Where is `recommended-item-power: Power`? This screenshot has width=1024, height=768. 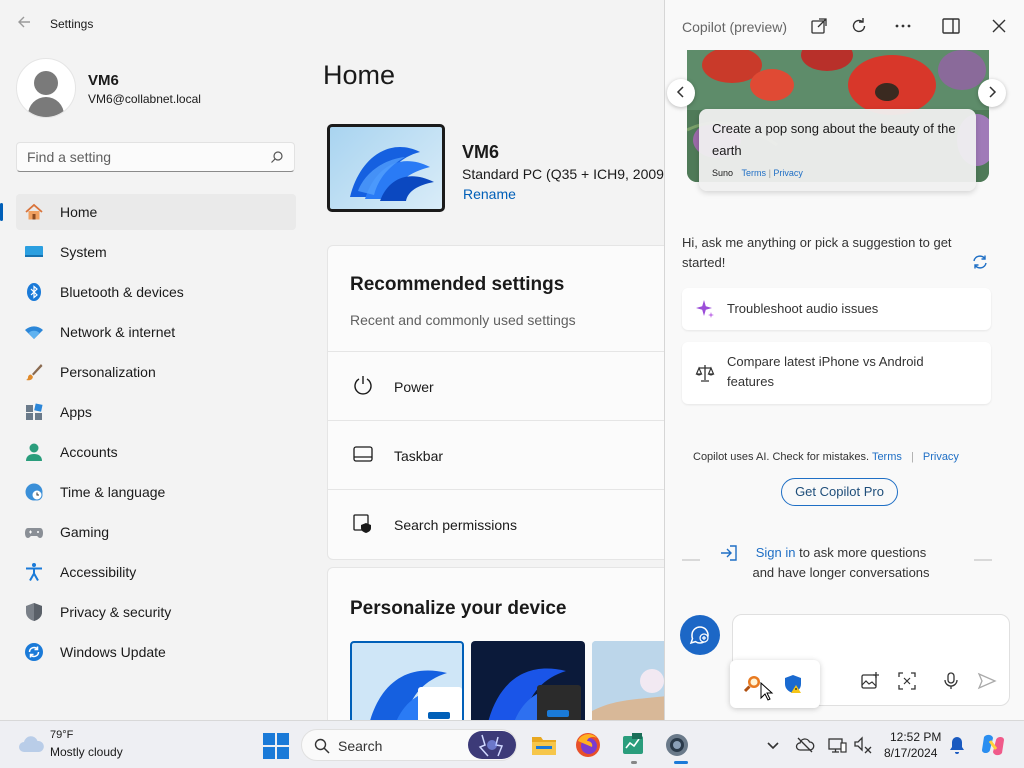 recommended-item-power: Power is located at coordinates (496, 385).